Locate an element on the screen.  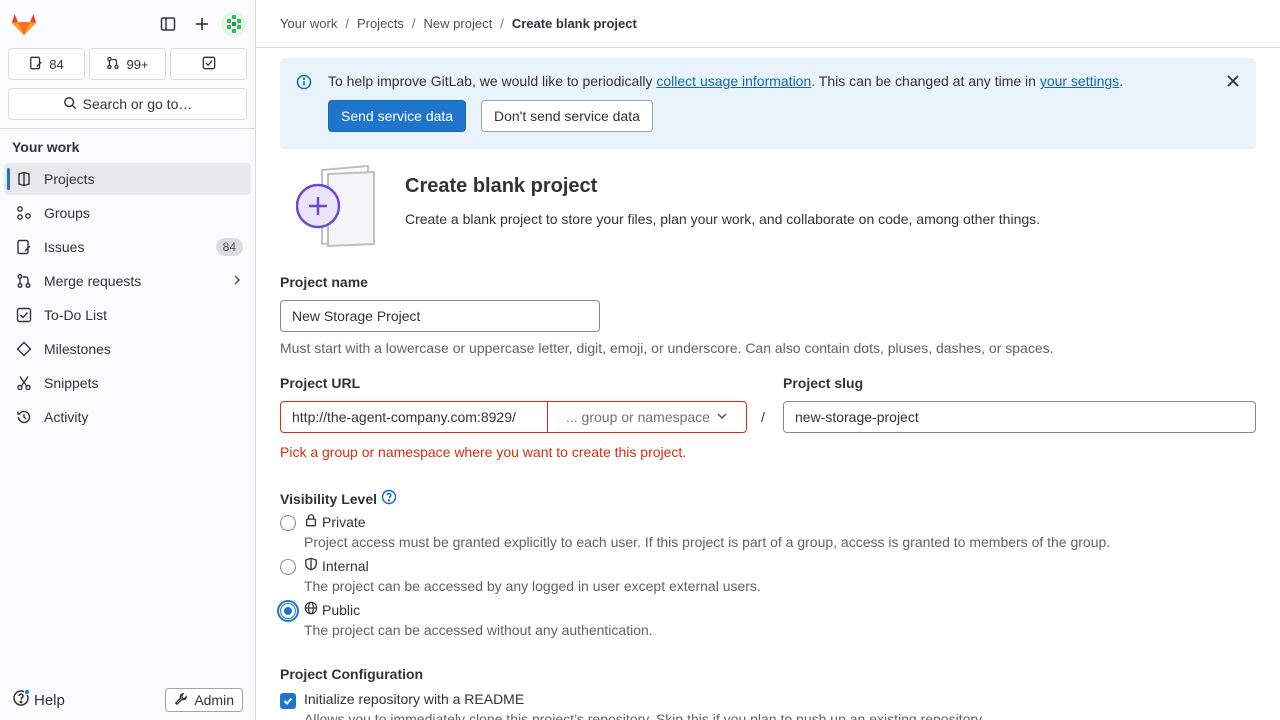
namespace-select: ... group or namespace is located at coordinates (647, 417).